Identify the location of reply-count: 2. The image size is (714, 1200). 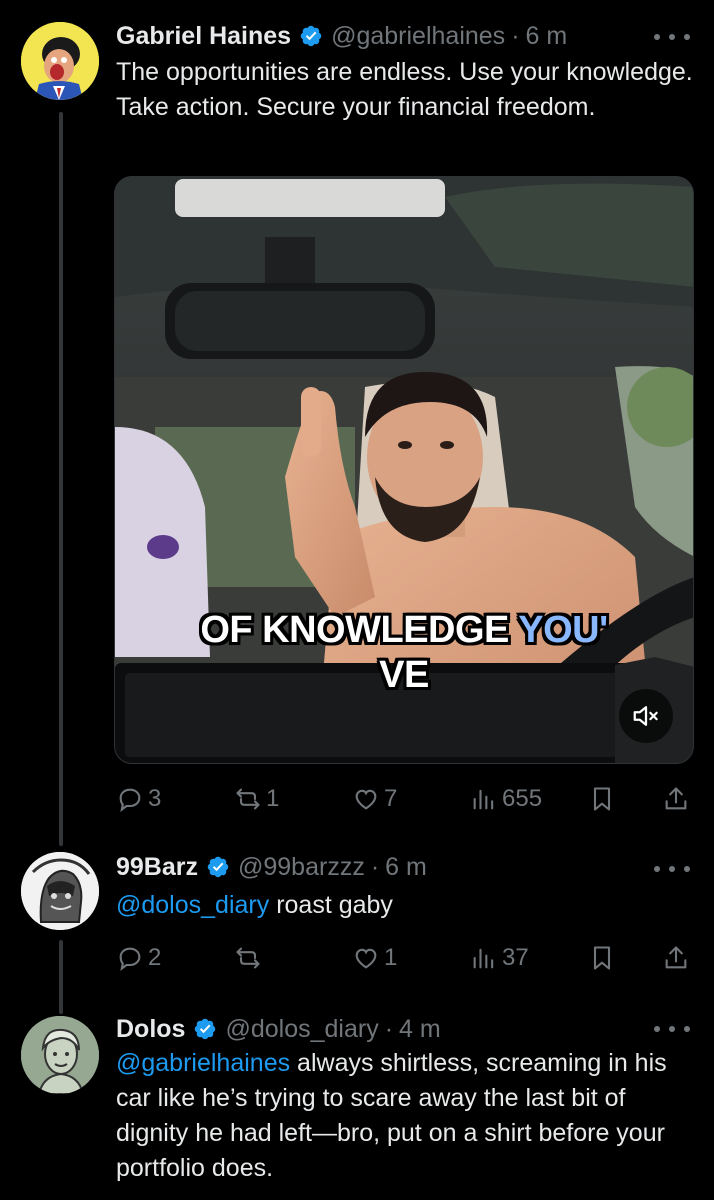
(155, 957).